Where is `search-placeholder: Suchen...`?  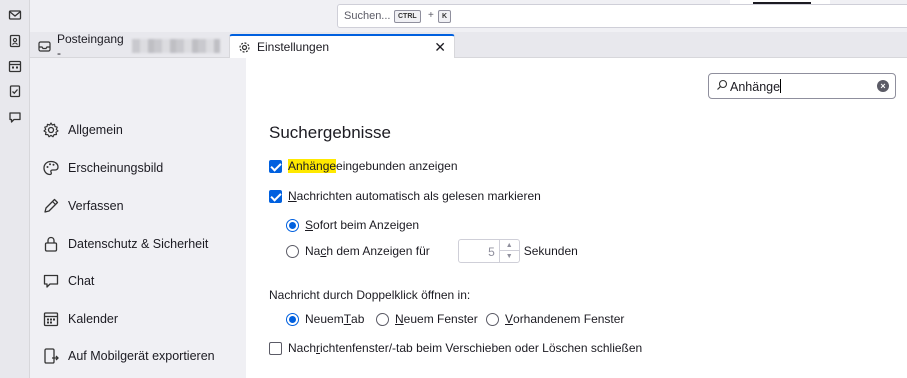 search-placeholder: Suchen... is located at coordinates (367, 16).